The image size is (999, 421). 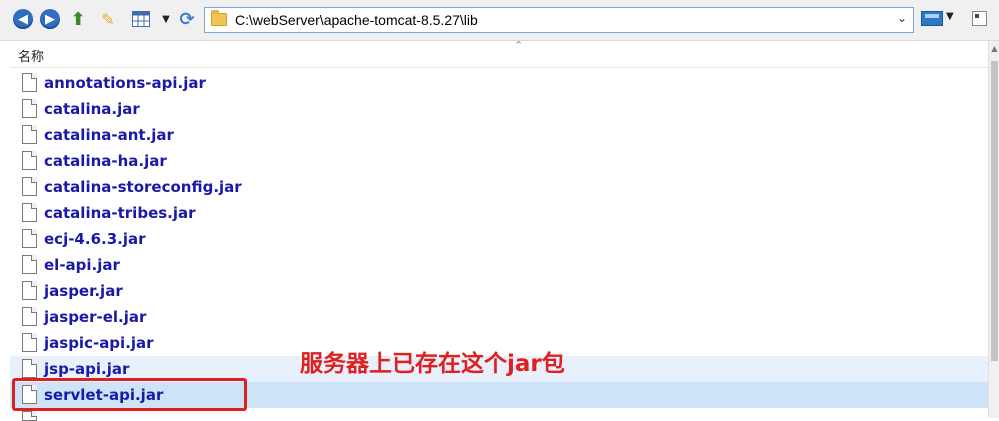 What do you see at coordinates (499, 213) in the screenshot?
I see `list-item: catalina-tribes.jar` at bounding box center [499, 213].